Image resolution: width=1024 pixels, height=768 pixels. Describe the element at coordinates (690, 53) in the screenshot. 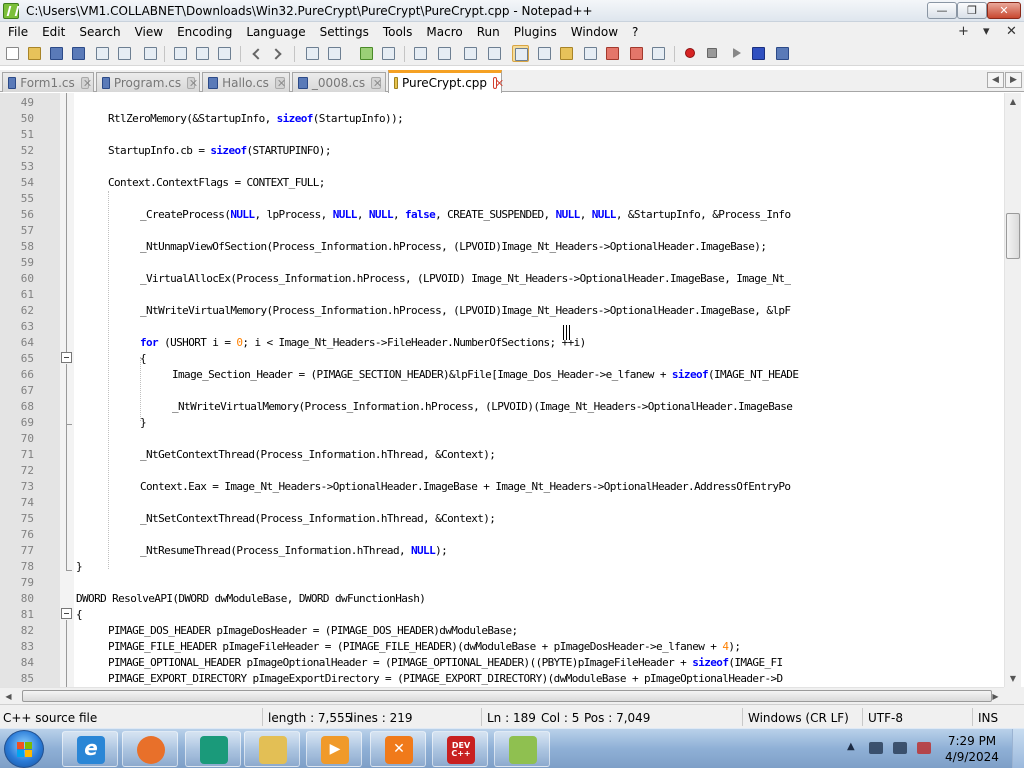

I see `record-macro-icon` at that location.